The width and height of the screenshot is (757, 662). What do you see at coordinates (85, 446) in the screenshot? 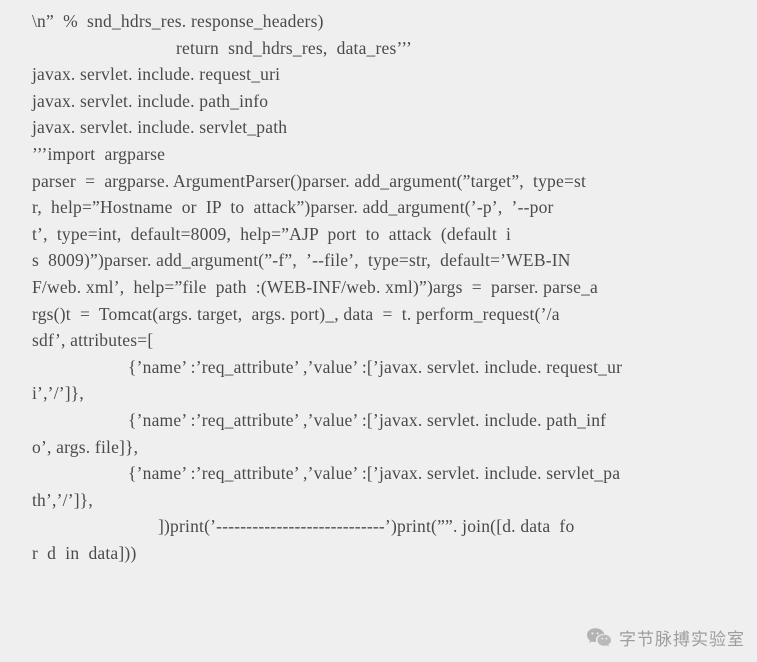
I see `code-line: o’, args. file]},` at bounding box center [85, 446].